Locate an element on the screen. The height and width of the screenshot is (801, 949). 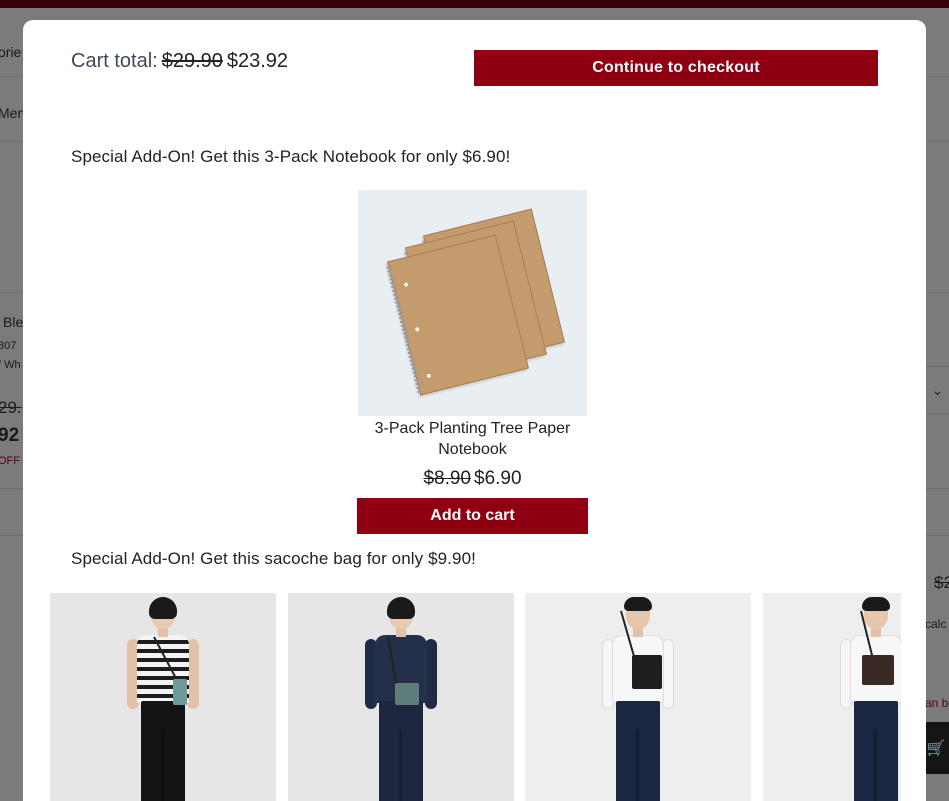
cart-total-original-price: $29.90 is located at coordinates (192, 61).